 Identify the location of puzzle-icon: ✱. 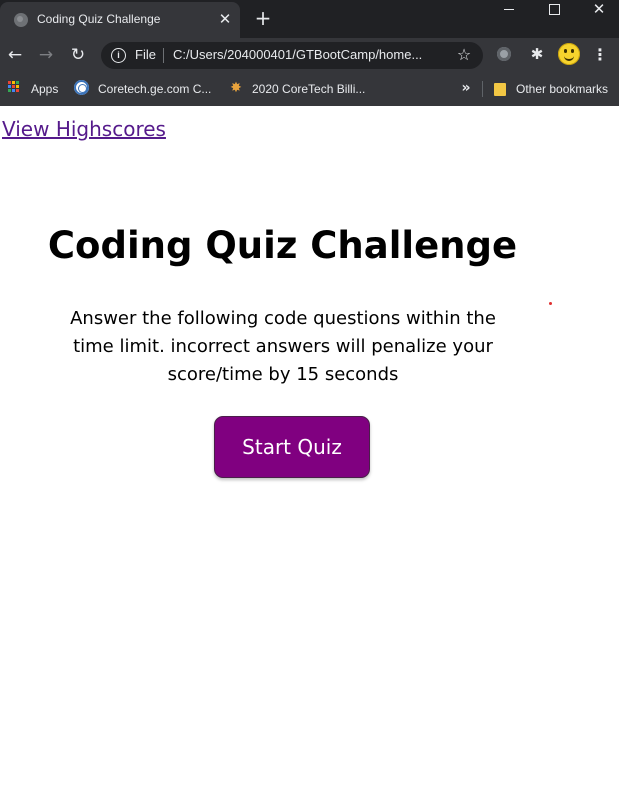
(537, 54).